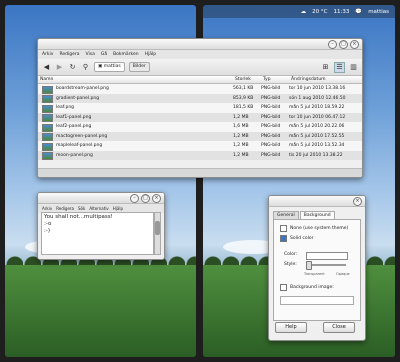  What do you see at coordinates (312, 287) in the screenshot?
I see `option-bg-image-label: Background image:` at bounding box center [312, 287].